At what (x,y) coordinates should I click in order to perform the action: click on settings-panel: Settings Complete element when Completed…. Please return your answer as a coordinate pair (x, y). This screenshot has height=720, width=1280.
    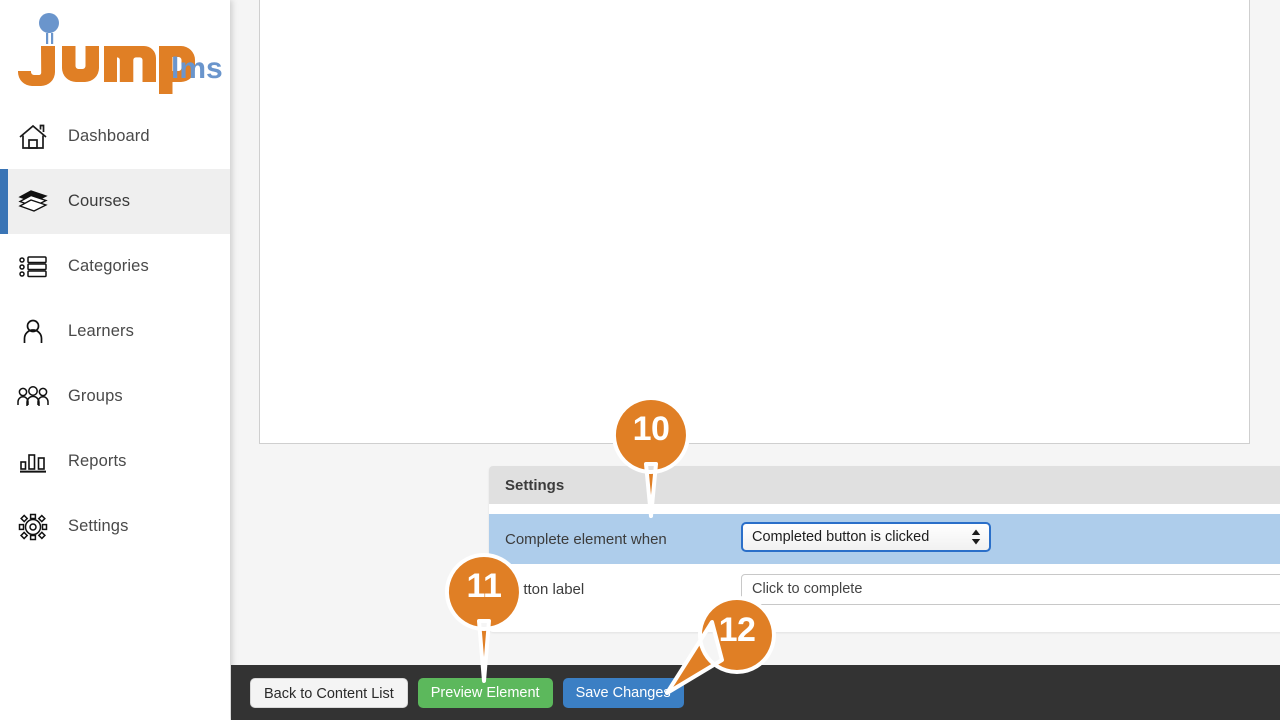
    Looking at the image, I should click on (884, 549).